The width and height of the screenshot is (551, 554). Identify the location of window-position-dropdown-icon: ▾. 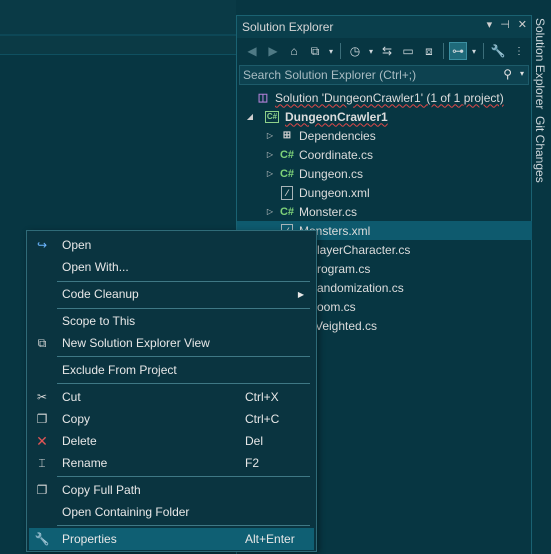
(490, 24).